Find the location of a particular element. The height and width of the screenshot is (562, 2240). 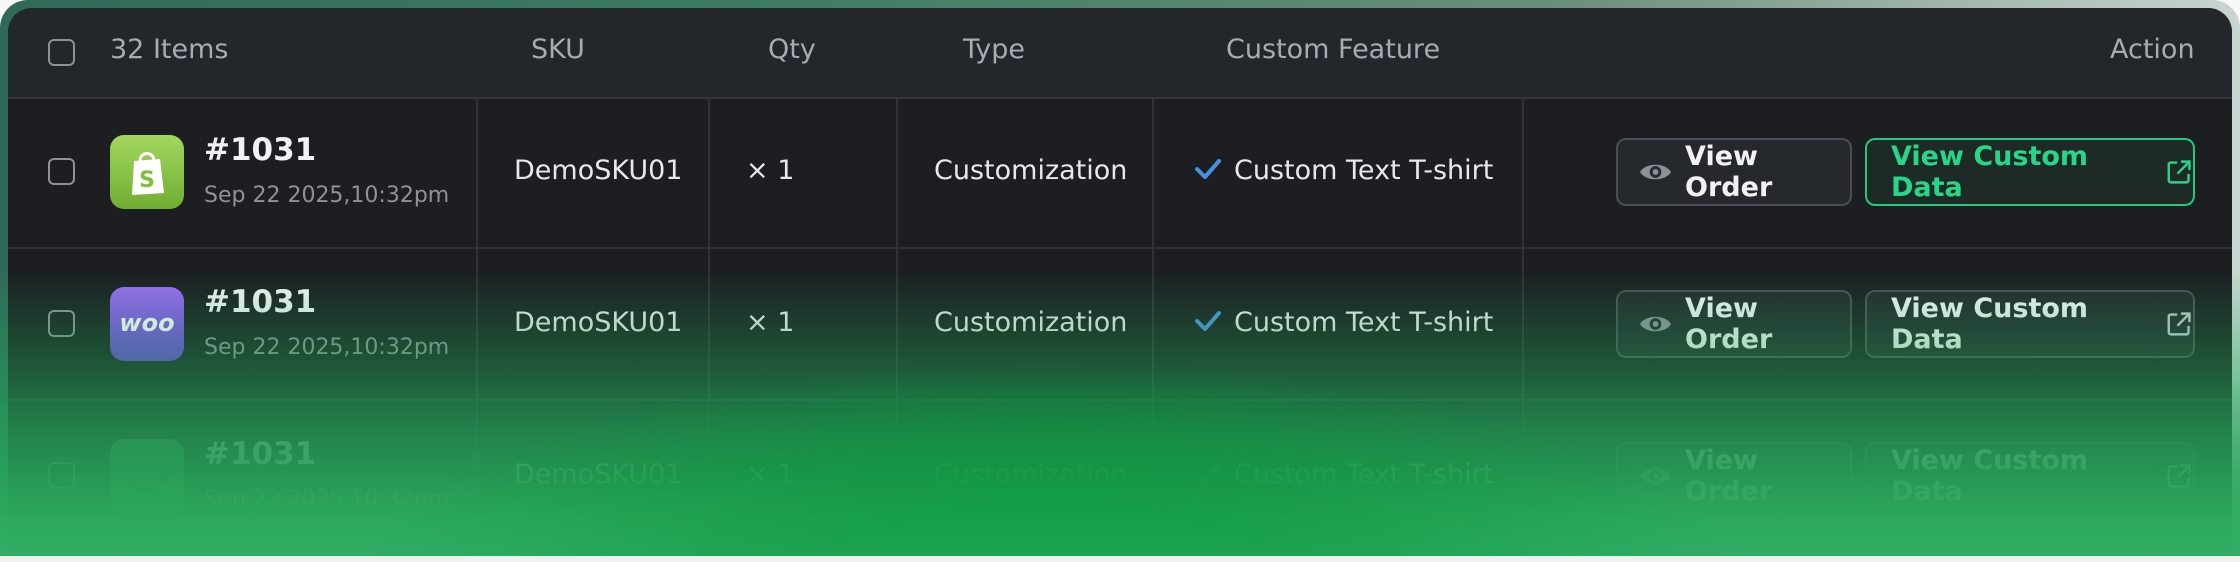

qty-header: Qty is located at coordinates (792, 49).